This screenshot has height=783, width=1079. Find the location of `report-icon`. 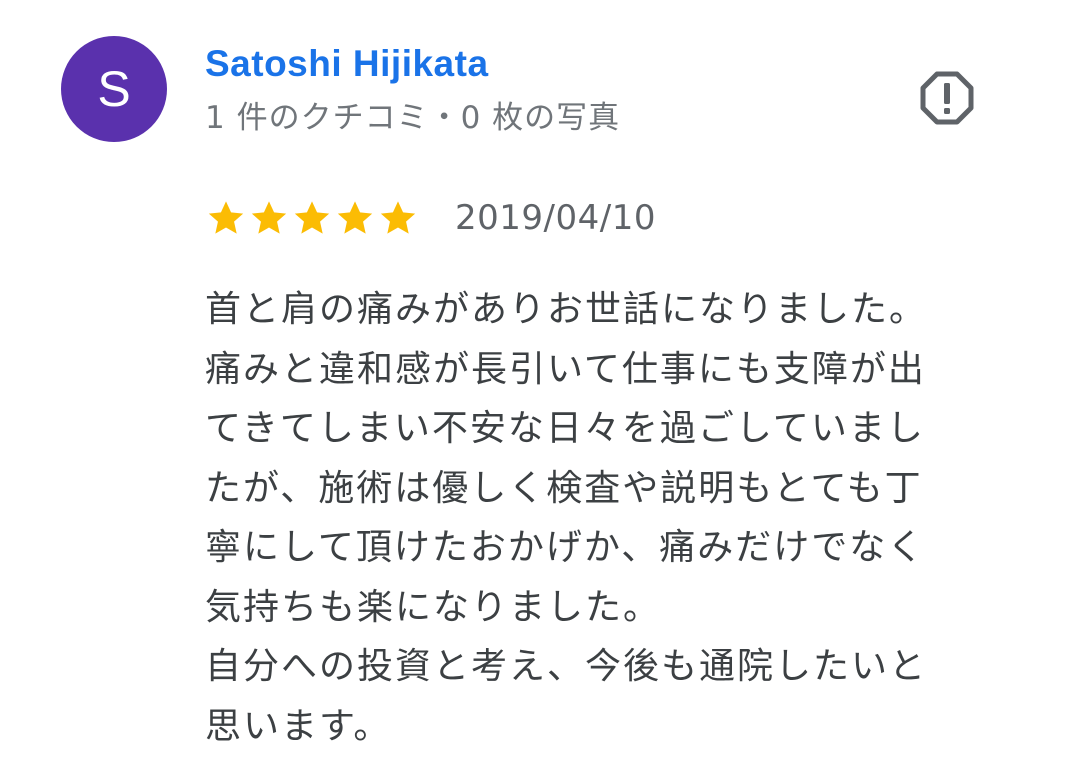

report-icon is located at coordinates (947, 98).